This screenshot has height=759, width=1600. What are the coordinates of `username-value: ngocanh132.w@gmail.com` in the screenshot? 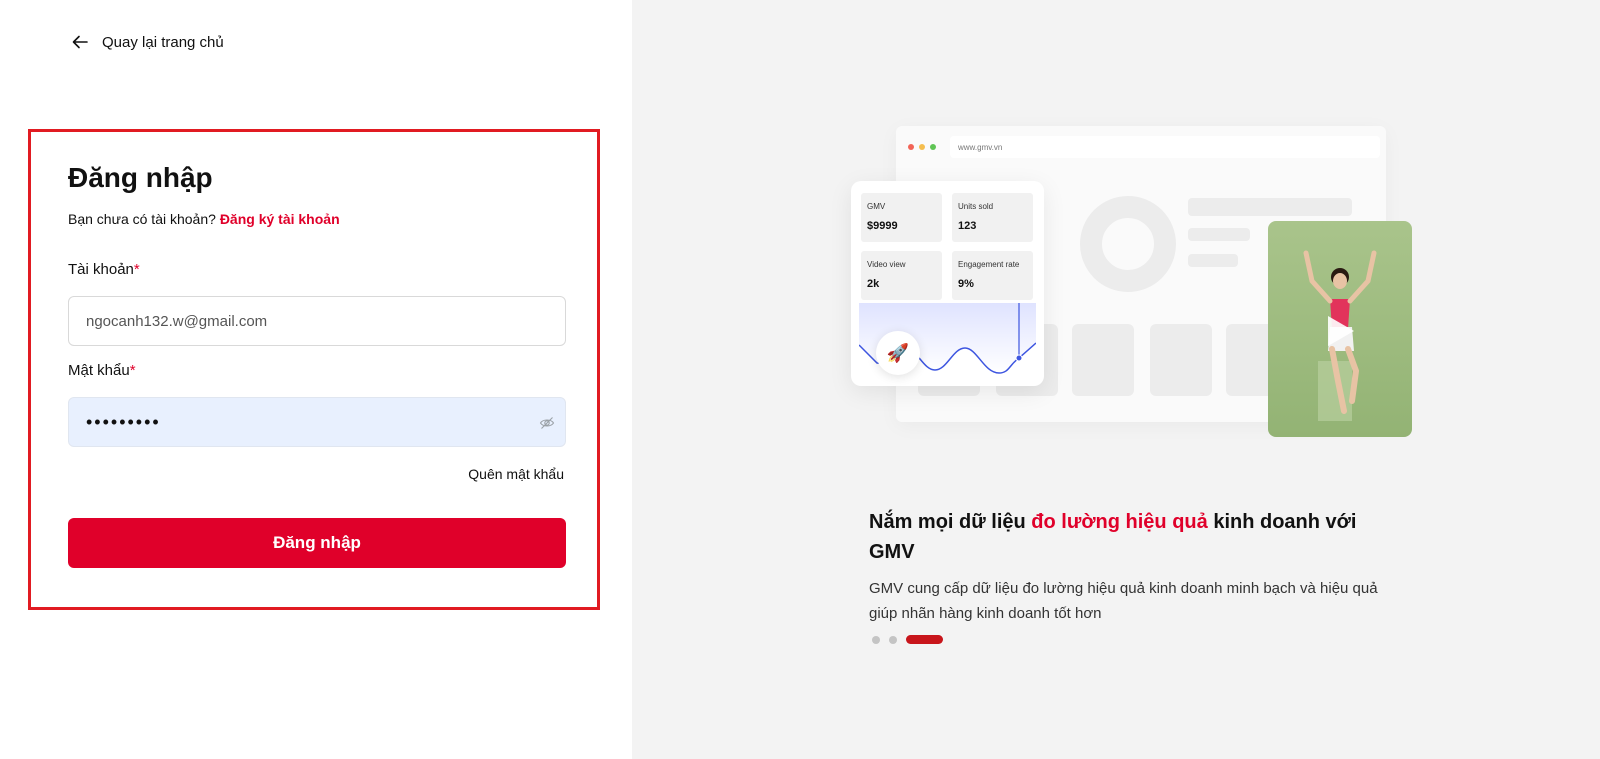 It's located at (177, 321).